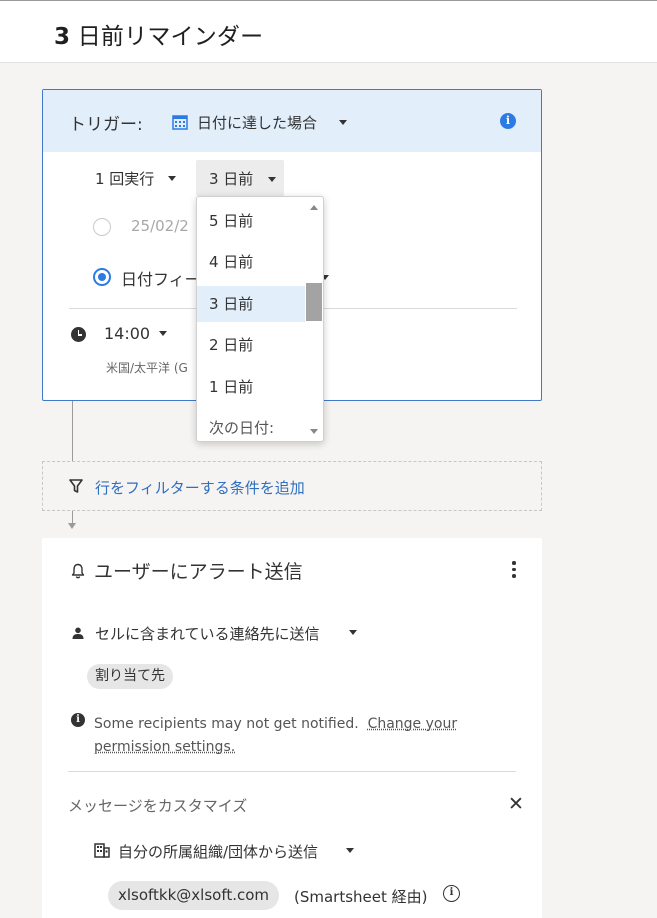 The image size is (657, 918). What do you see at coordinates (251, 304) in the screenshot?
I see `dropdown-option-selected: 3 日前` at bounding box center [251, 304].